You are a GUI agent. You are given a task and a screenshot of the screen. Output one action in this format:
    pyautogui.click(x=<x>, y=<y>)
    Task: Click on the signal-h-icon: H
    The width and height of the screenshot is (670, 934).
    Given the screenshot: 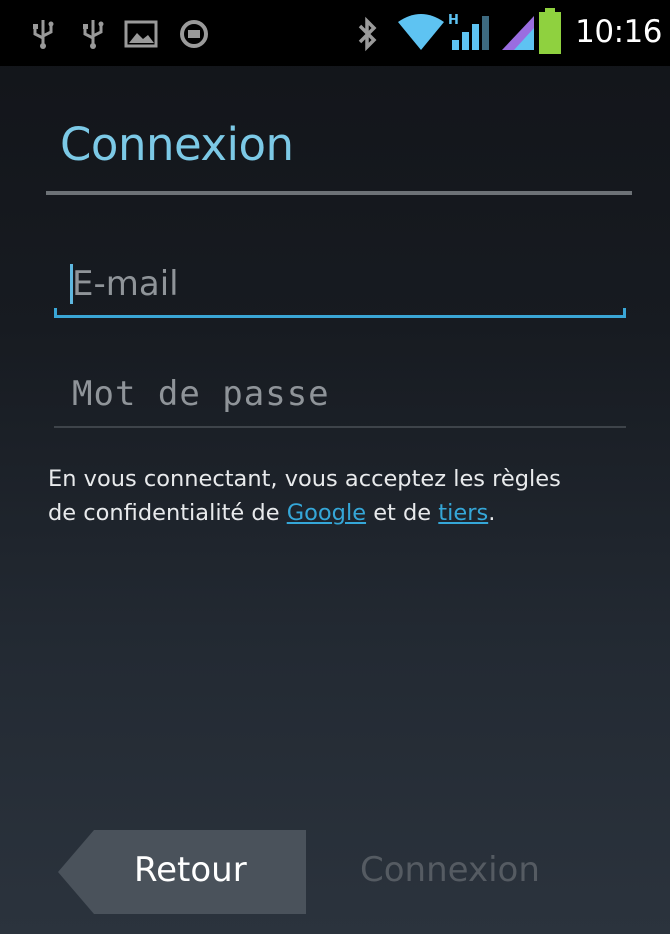 What is the action you would take?
    pyautogui.click(x=468, y=31)
    